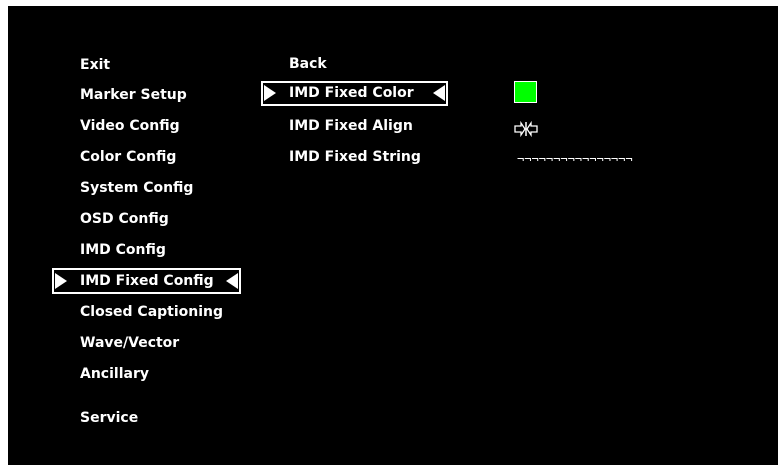  What do you see at coordinates (95, 65) in the screenshot?
I see `menu-item-exit: Exit` at bounding box center [95, 65].